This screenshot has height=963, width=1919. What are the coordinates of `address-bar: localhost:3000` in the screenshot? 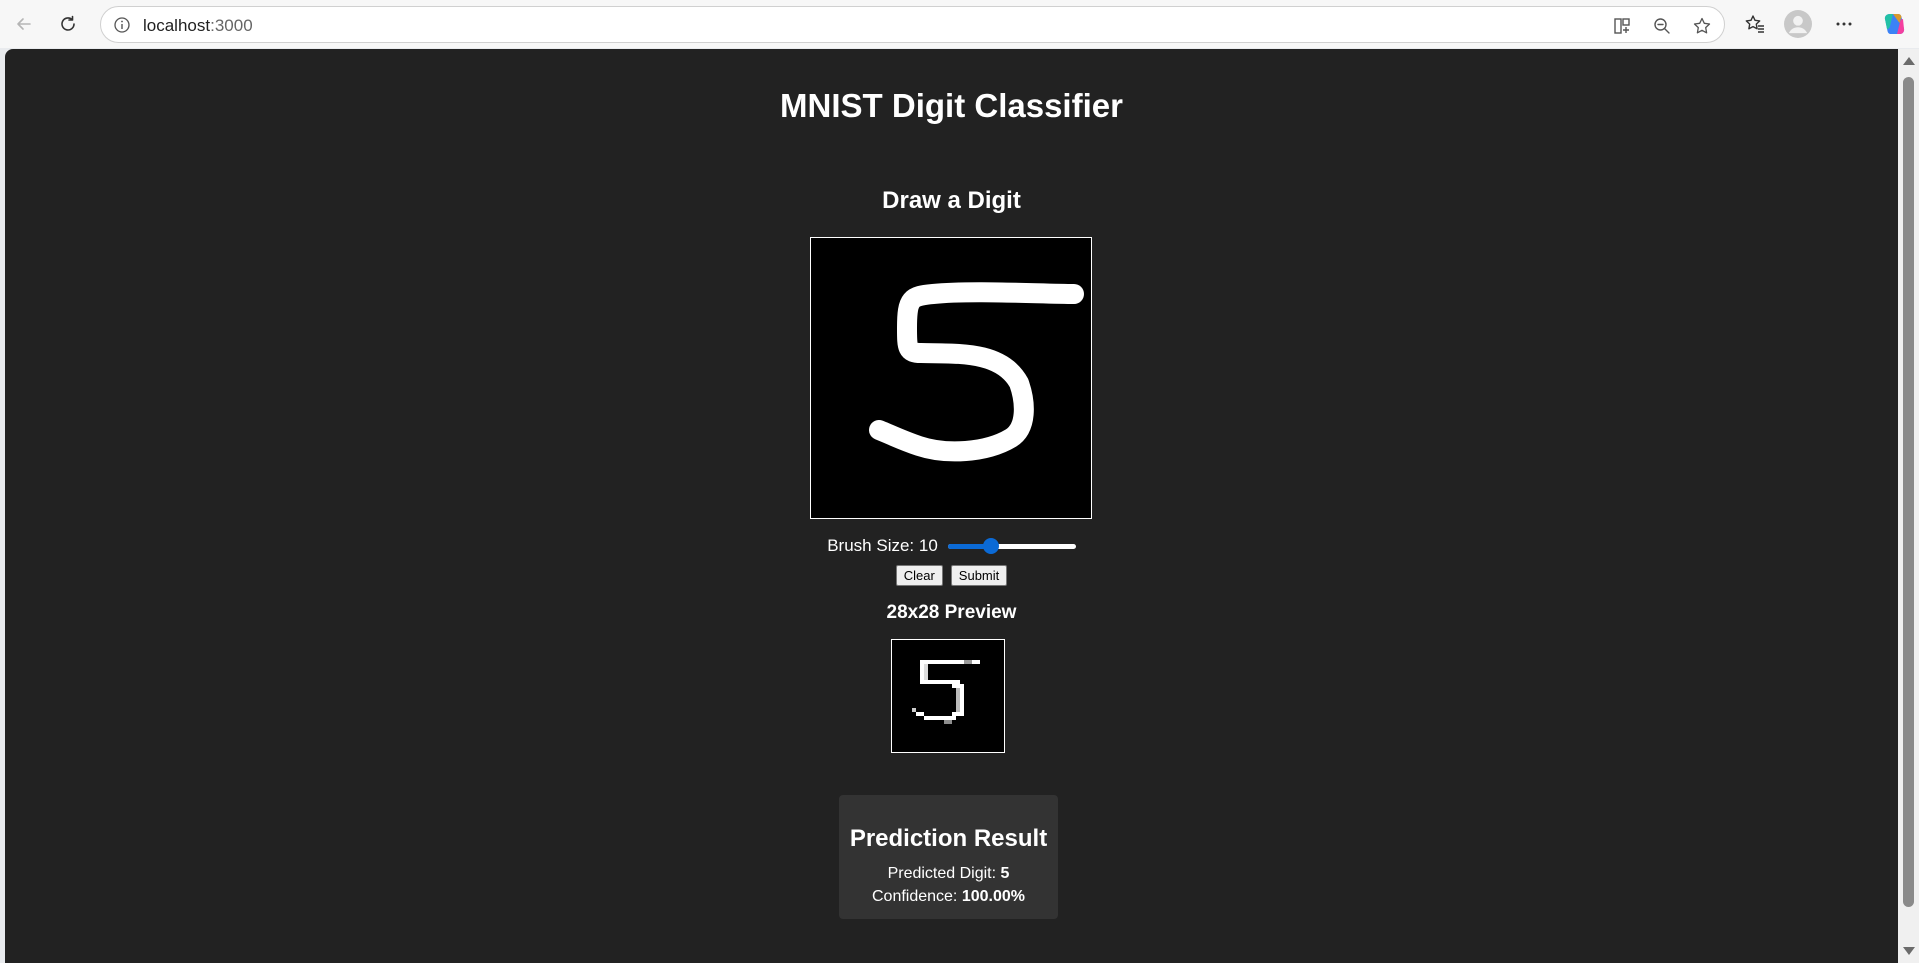 It's located at (912, 24).